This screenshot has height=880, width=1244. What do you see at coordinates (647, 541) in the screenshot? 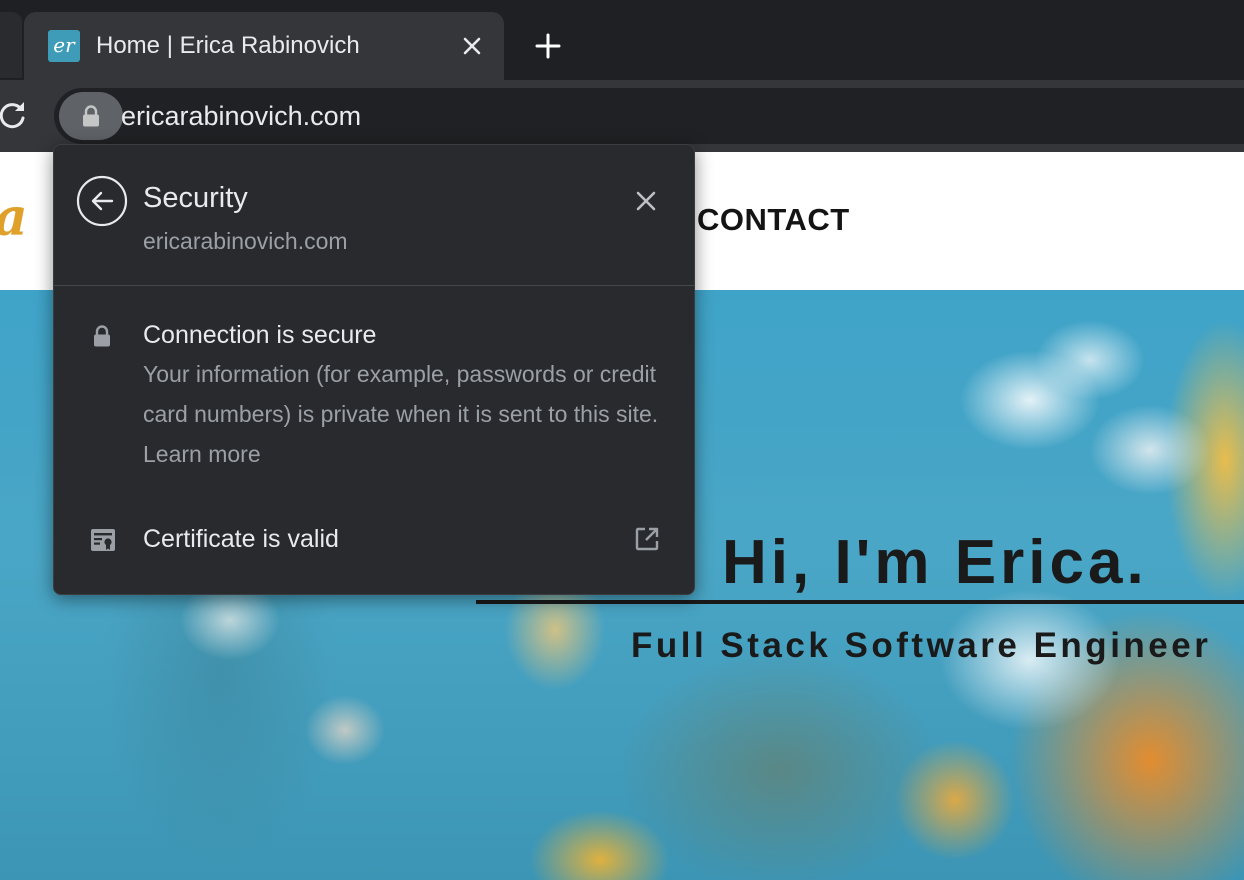
I see `external-link-icon` at bounding box center [647, 541].